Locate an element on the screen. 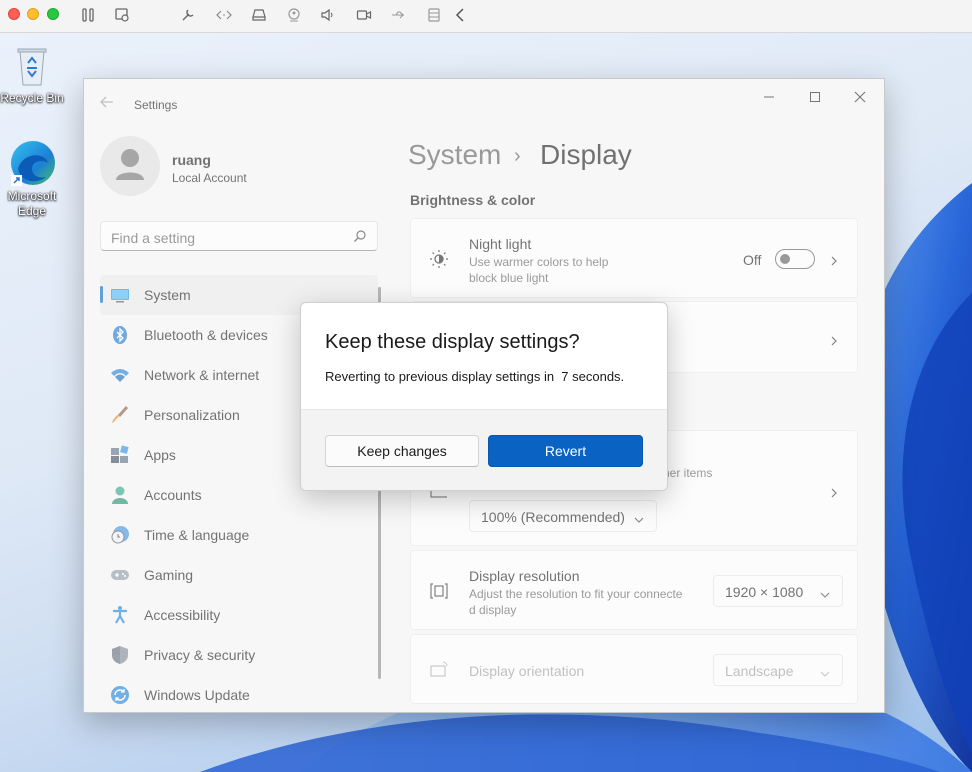  close-window-button is located at coordinates (14, 14).